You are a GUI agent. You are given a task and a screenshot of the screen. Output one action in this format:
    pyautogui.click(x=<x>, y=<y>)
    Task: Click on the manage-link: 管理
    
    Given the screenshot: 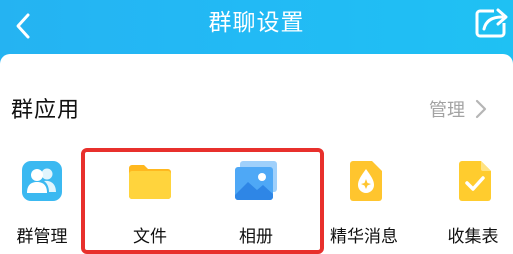 What is the action you would take?
    pyautogui.click(x=458, y=109)
    